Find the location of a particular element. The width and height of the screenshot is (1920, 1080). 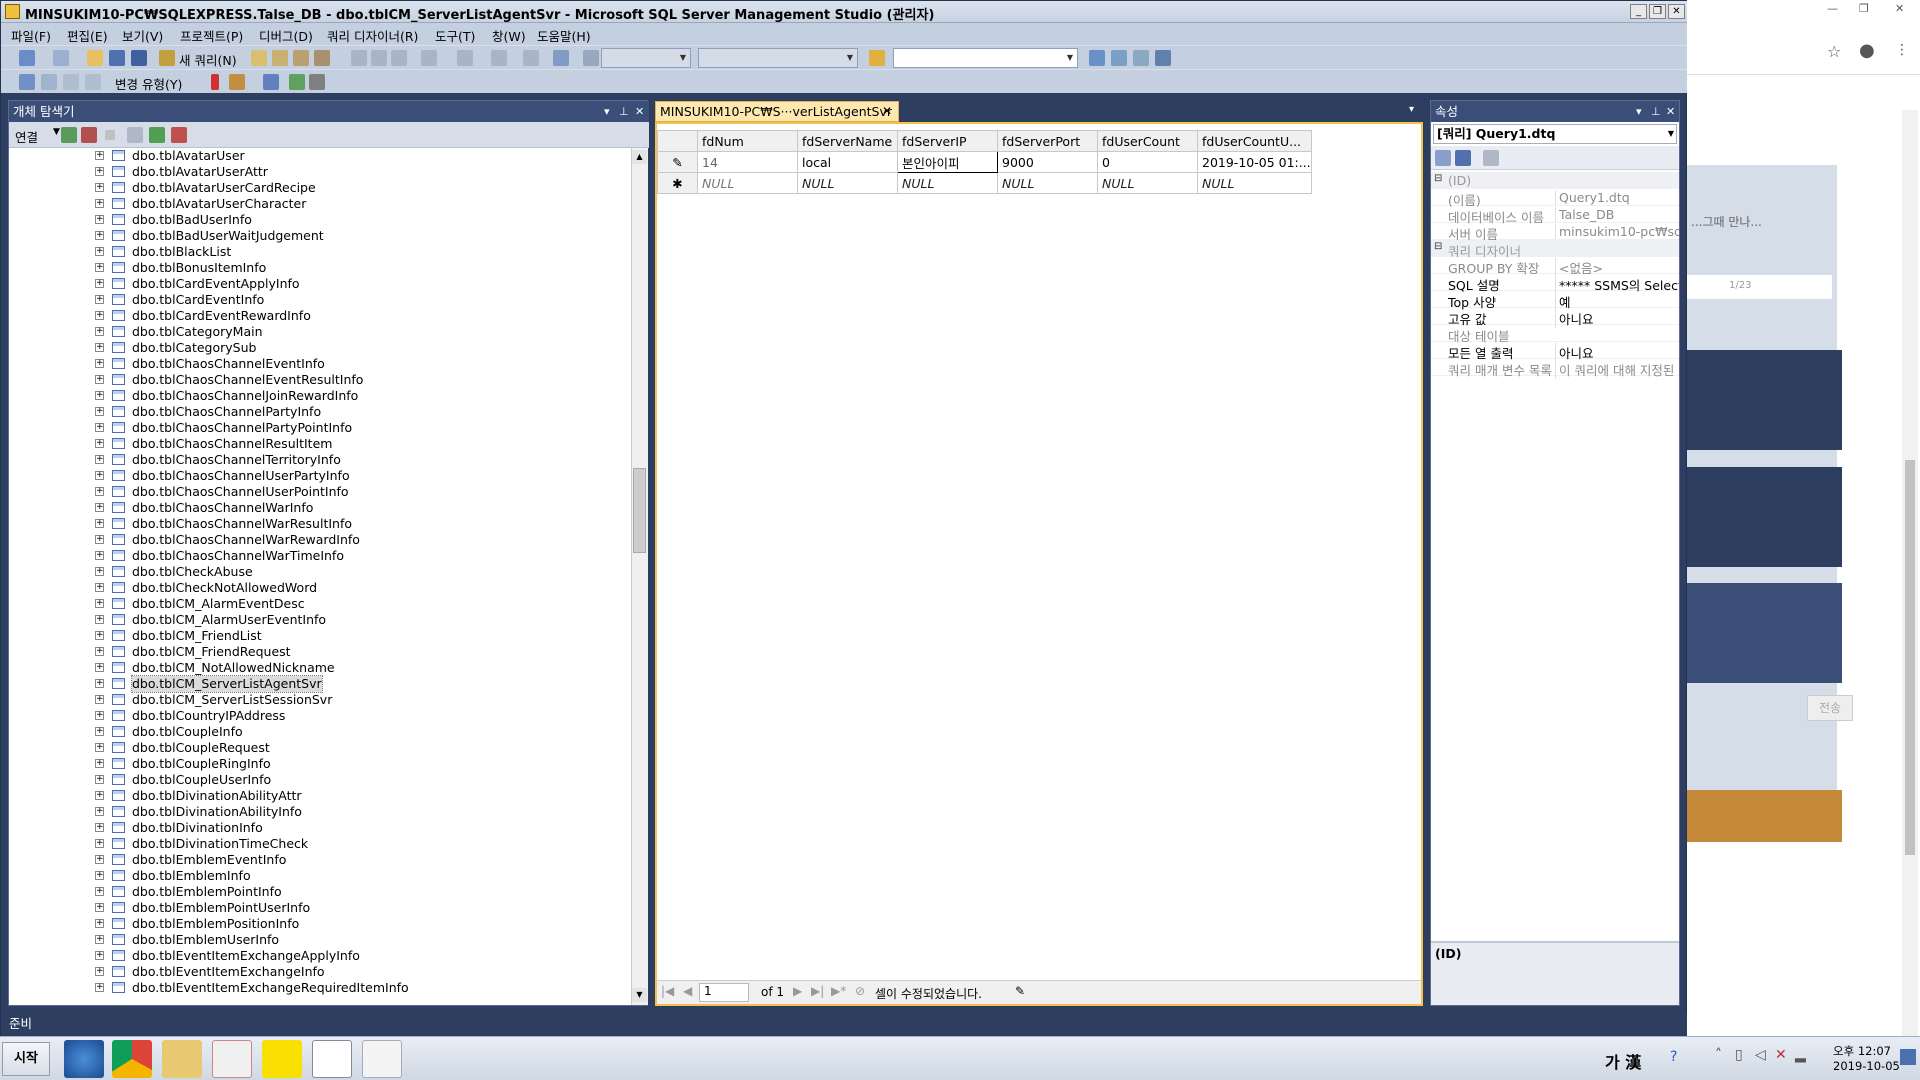

last-record-icon: ▶| is located at coordinates (817, 991).